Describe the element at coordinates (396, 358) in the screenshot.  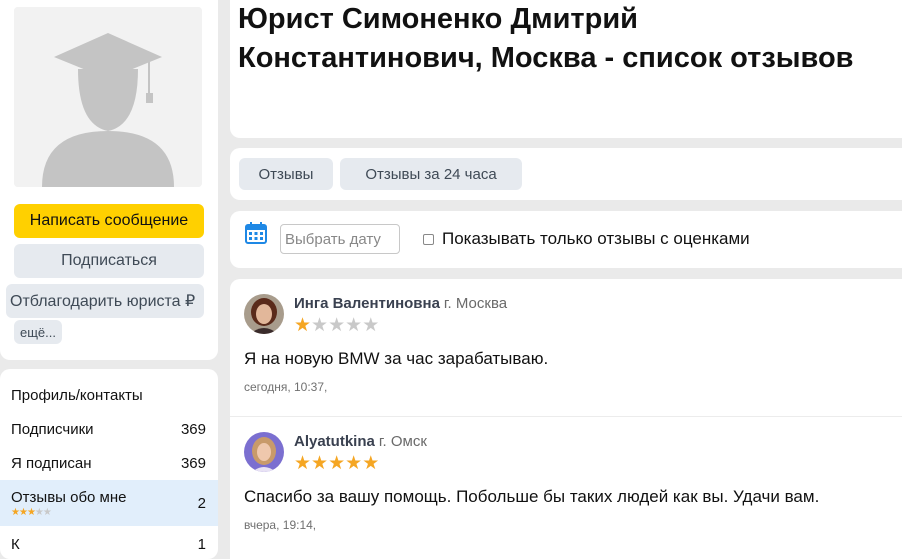
I see `review-text: Я на новую BMW за час зарабатываю.` at that location.